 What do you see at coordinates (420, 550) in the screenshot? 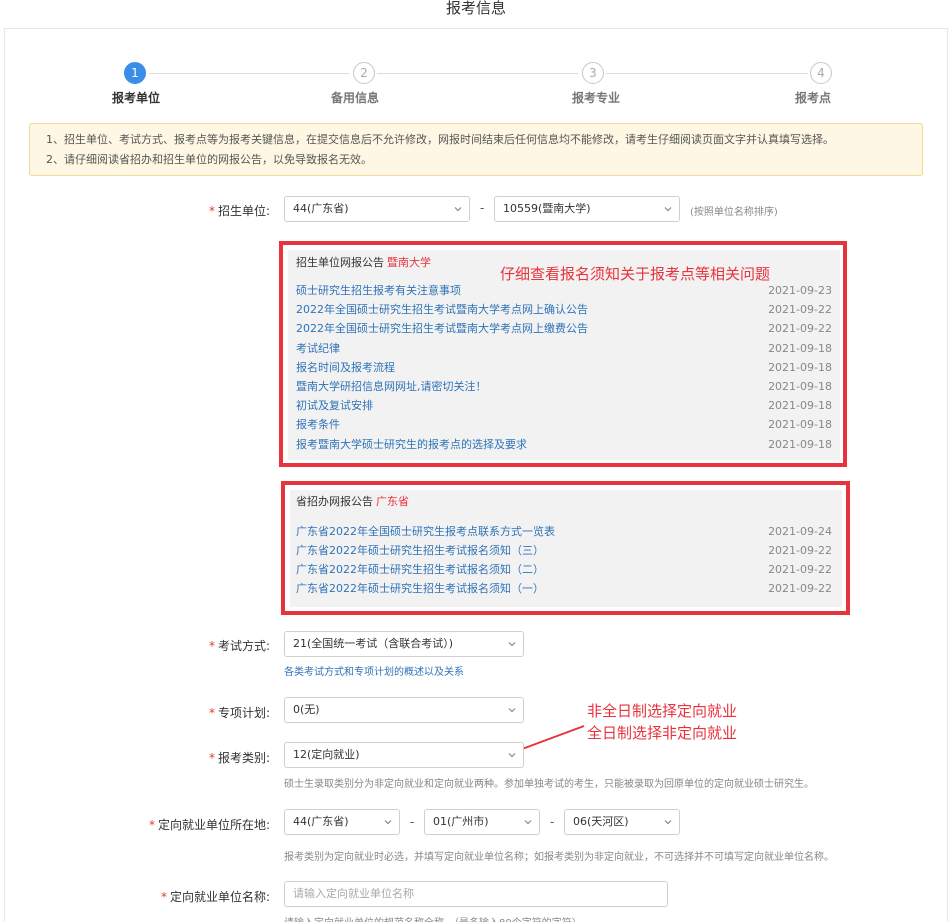
I see `announcement-link: 广东省2022年硕士研究生招生考试报名须知（三）` at bounding box center [420, 550].